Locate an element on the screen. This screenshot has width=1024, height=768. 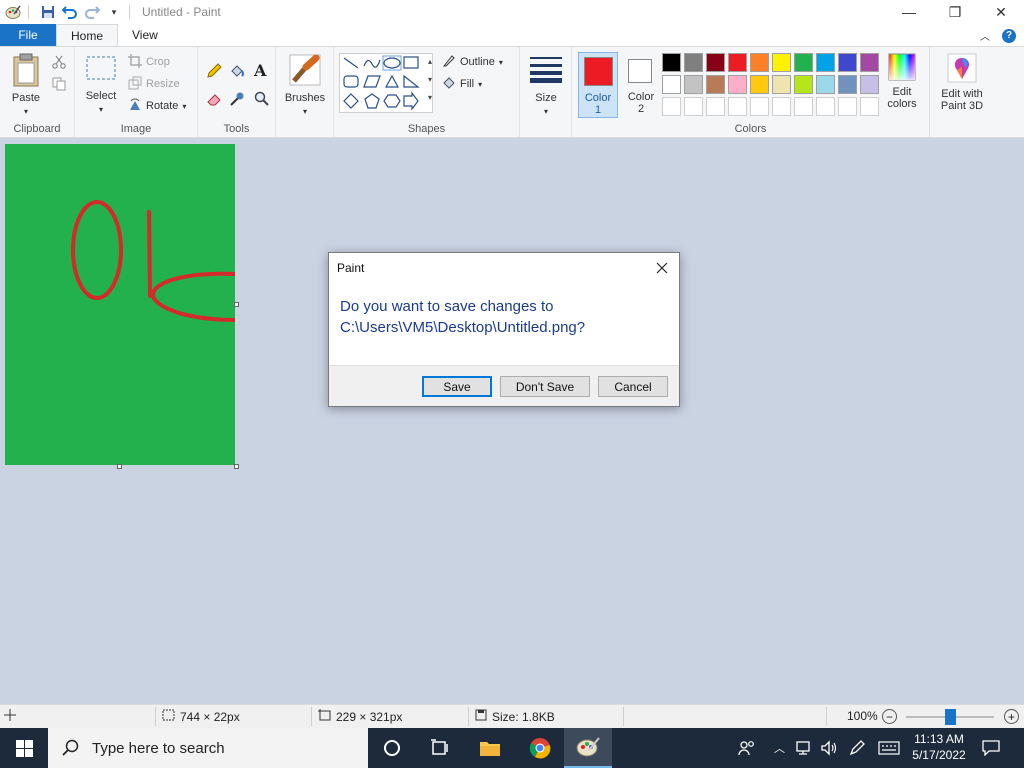
show-hidden-icons-chevron-icon: ︿ is located at coordinates (779, 748).